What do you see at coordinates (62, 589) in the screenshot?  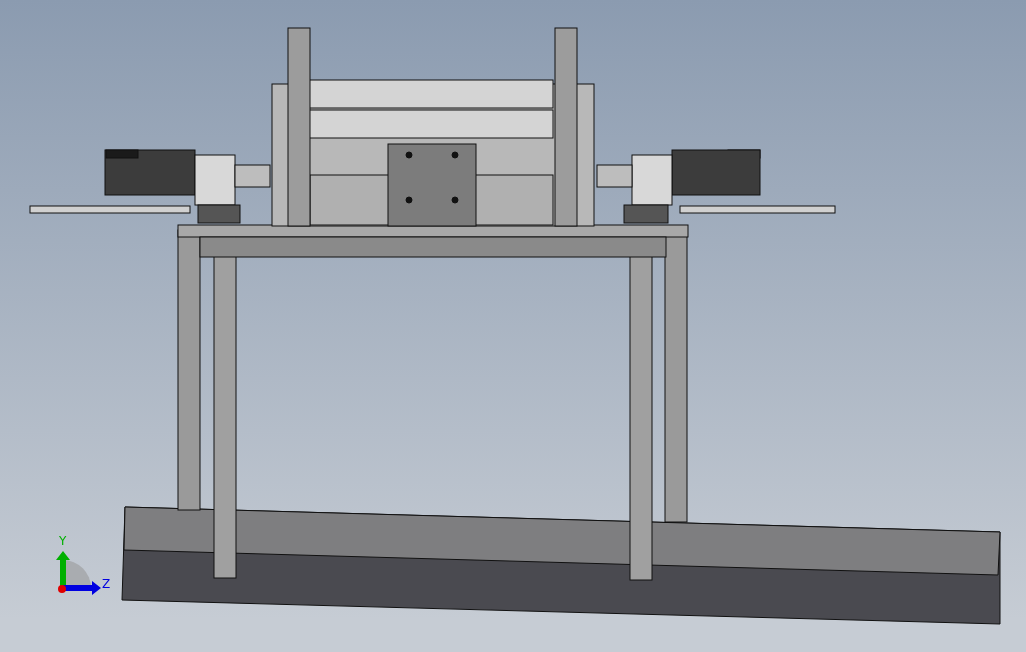 I see `origin-icon` at bounding box center [62, 589].